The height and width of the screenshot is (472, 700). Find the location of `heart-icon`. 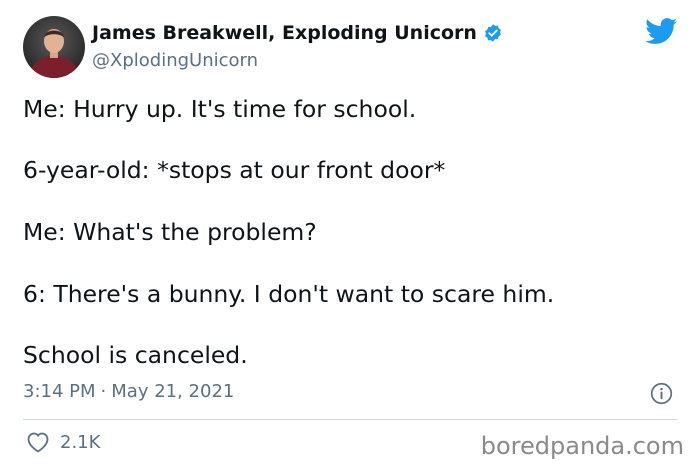

heart-icon is located at coordinates (38, 442).